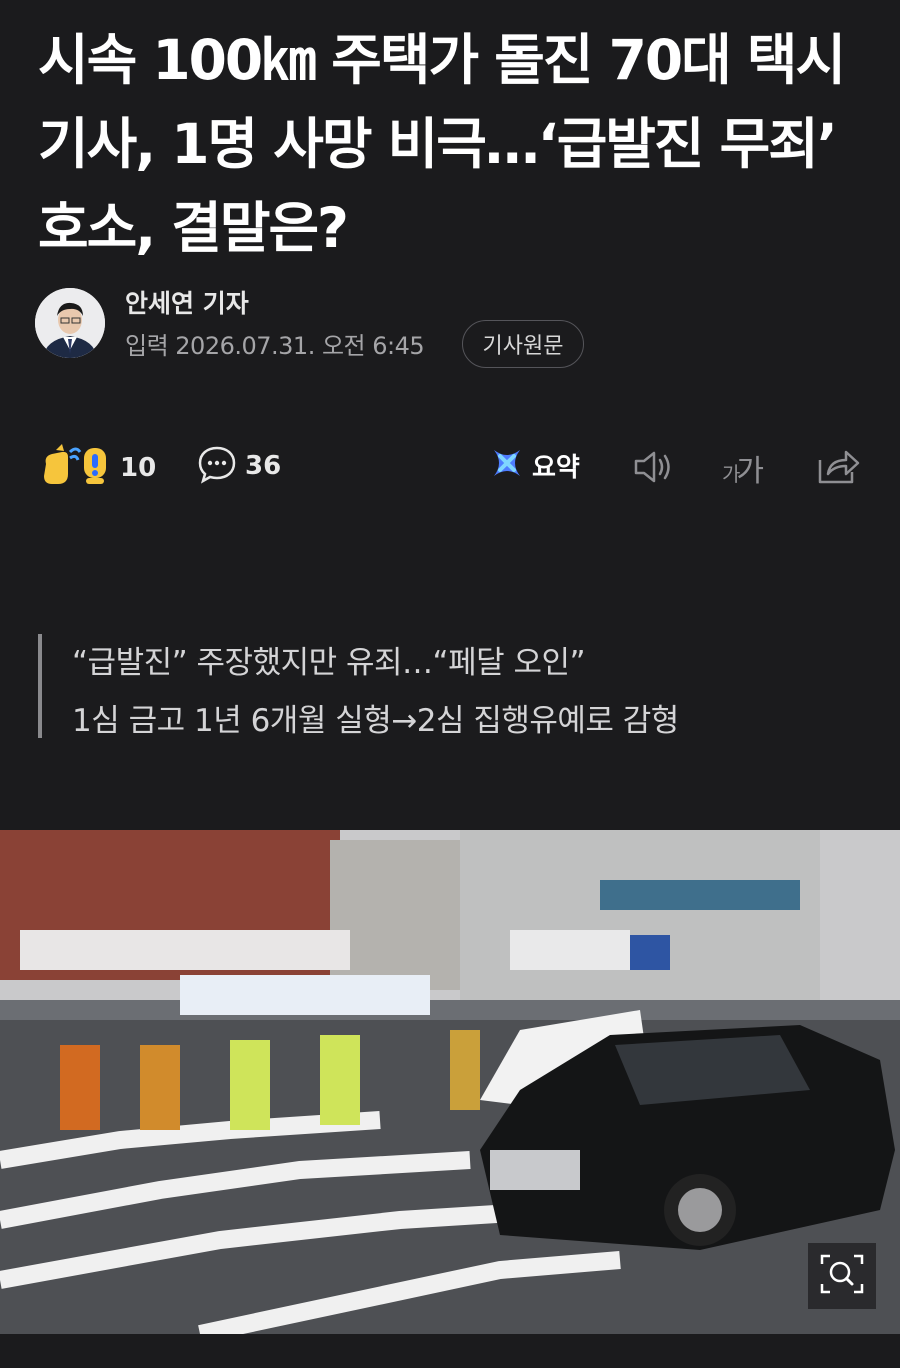 Image resolution: width=900 pixels, height=1368 pixels. Describe the element at coordinates (750, 471) in the screenshot. I see `font-size-large-label: 가` at that location.